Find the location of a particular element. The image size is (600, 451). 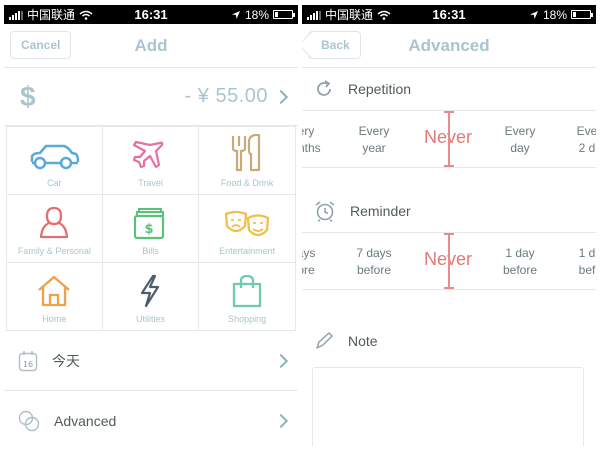

fork-knife-icon is located at coordinates (246, 153).